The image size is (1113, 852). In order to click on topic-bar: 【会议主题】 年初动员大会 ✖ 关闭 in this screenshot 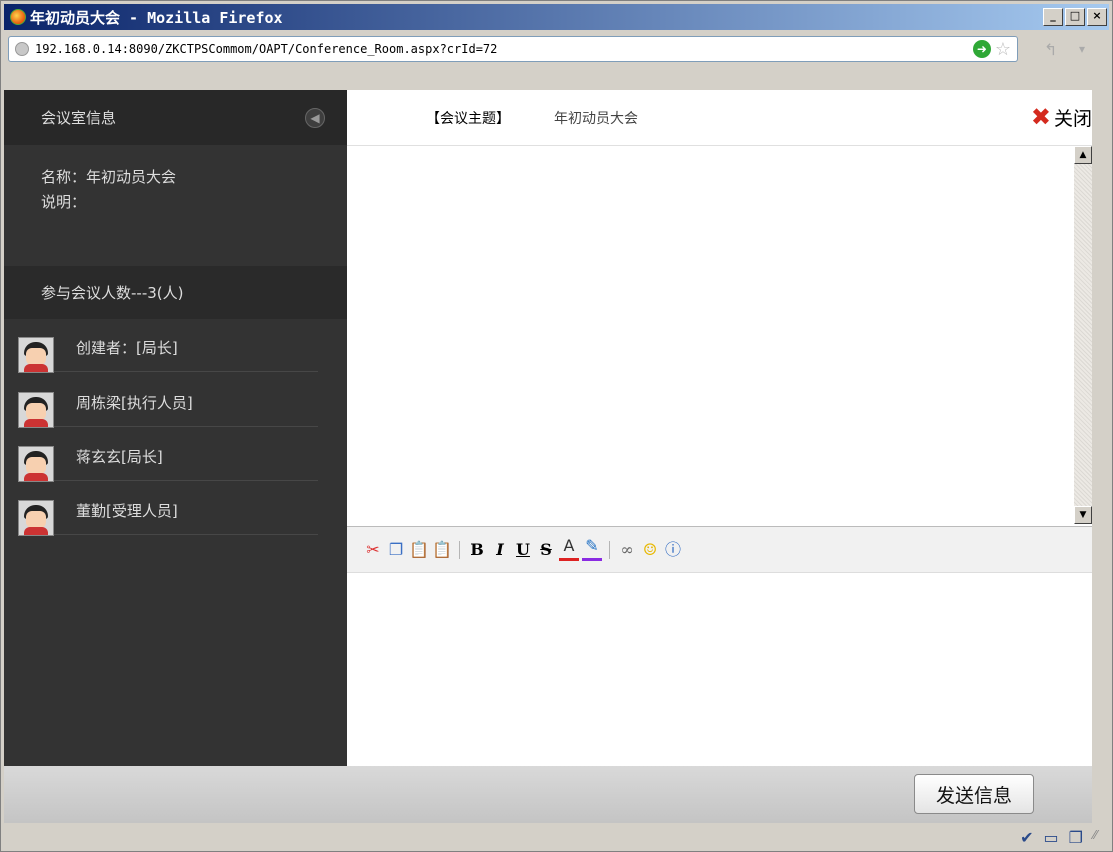, I will do `click(719, 118)`.